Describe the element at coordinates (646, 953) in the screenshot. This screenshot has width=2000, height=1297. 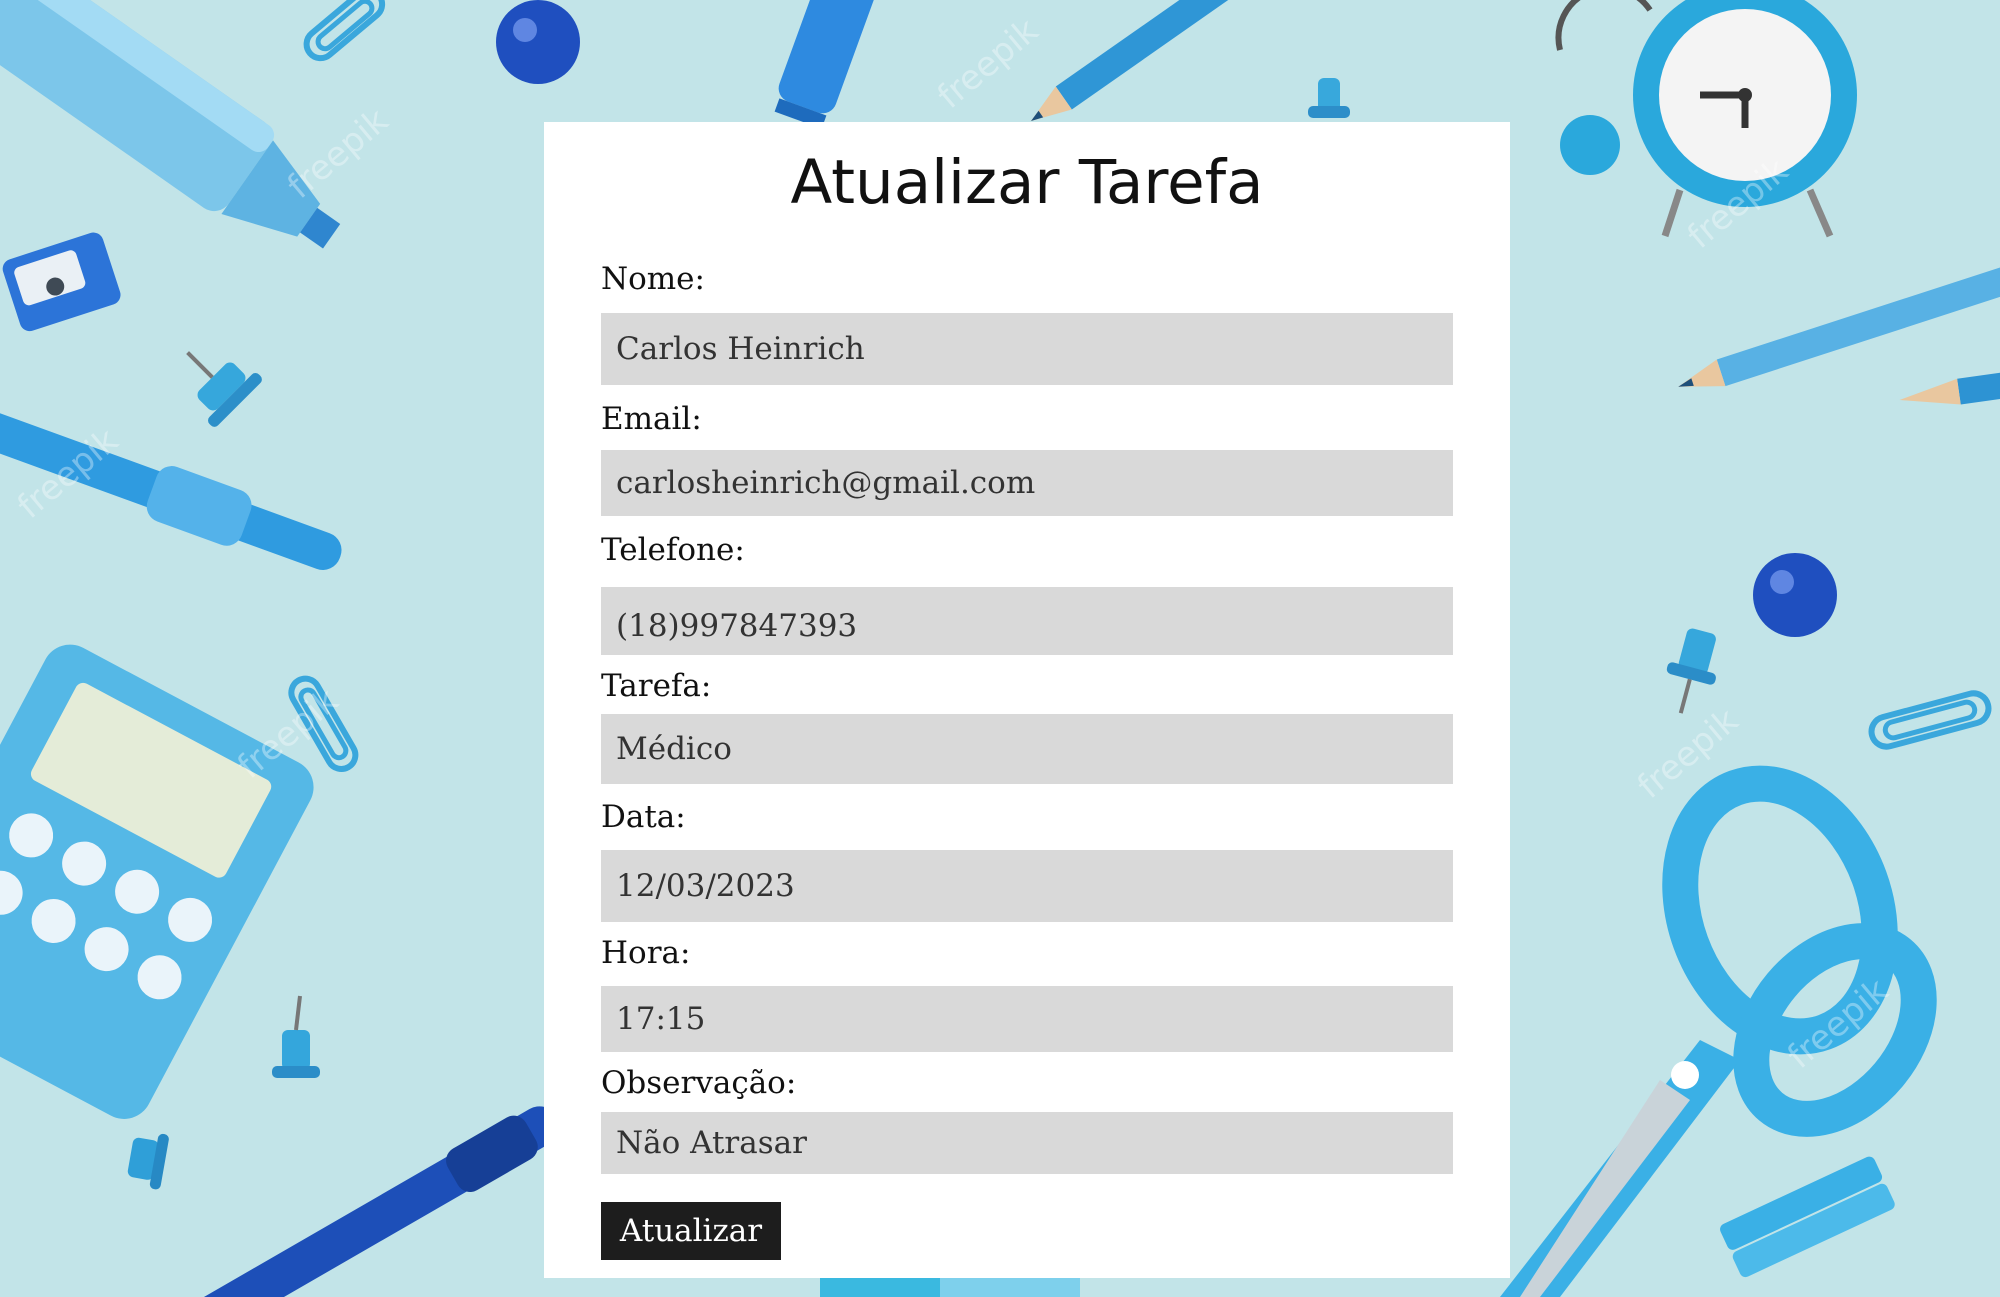
I see `time-label: Hora:` at that location.